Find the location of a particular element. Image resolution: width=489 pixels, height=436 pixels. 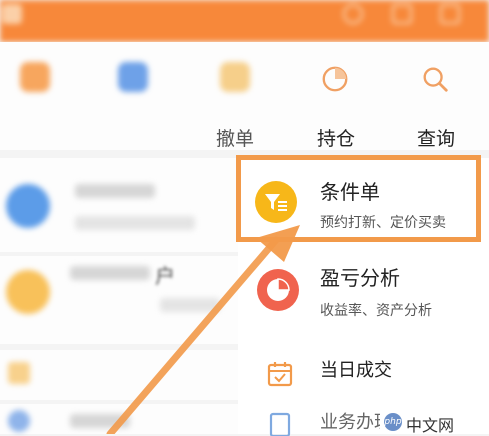

watermark: php 中文网 is located at coordinates (434, 422).